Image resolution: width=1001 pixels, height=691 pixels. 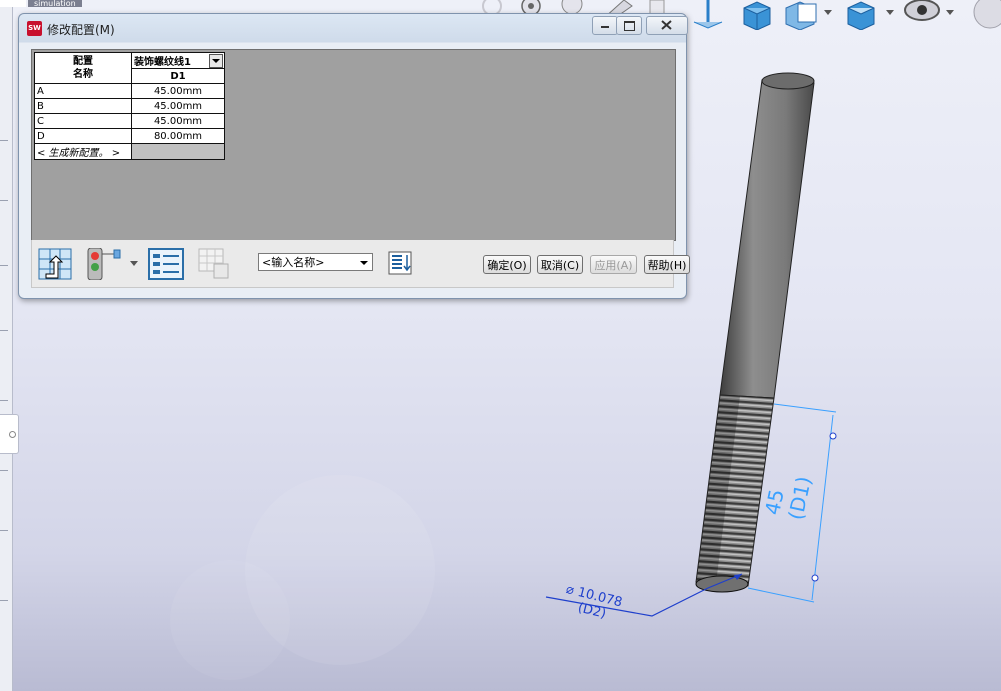 What do you see at coordinates (83, 121) in the screenshot?
I see `config-name-cell: C` at bounding box center [83, 121].